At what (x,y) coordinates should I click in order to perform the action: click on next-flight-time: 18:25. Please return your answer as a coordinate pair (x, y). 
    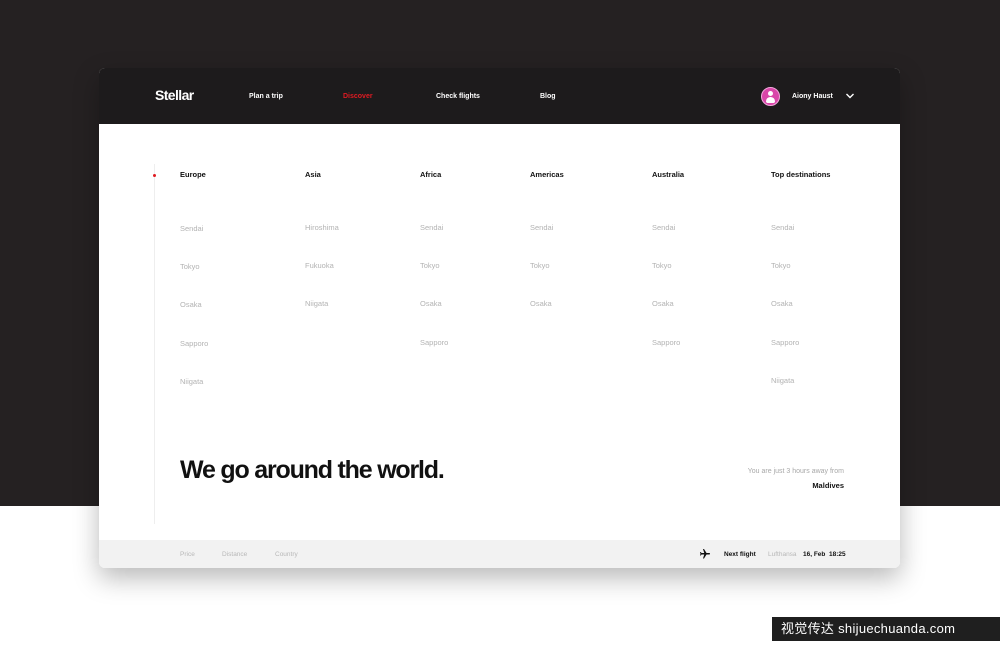
    Looking at the image, I should click on (837, 554).